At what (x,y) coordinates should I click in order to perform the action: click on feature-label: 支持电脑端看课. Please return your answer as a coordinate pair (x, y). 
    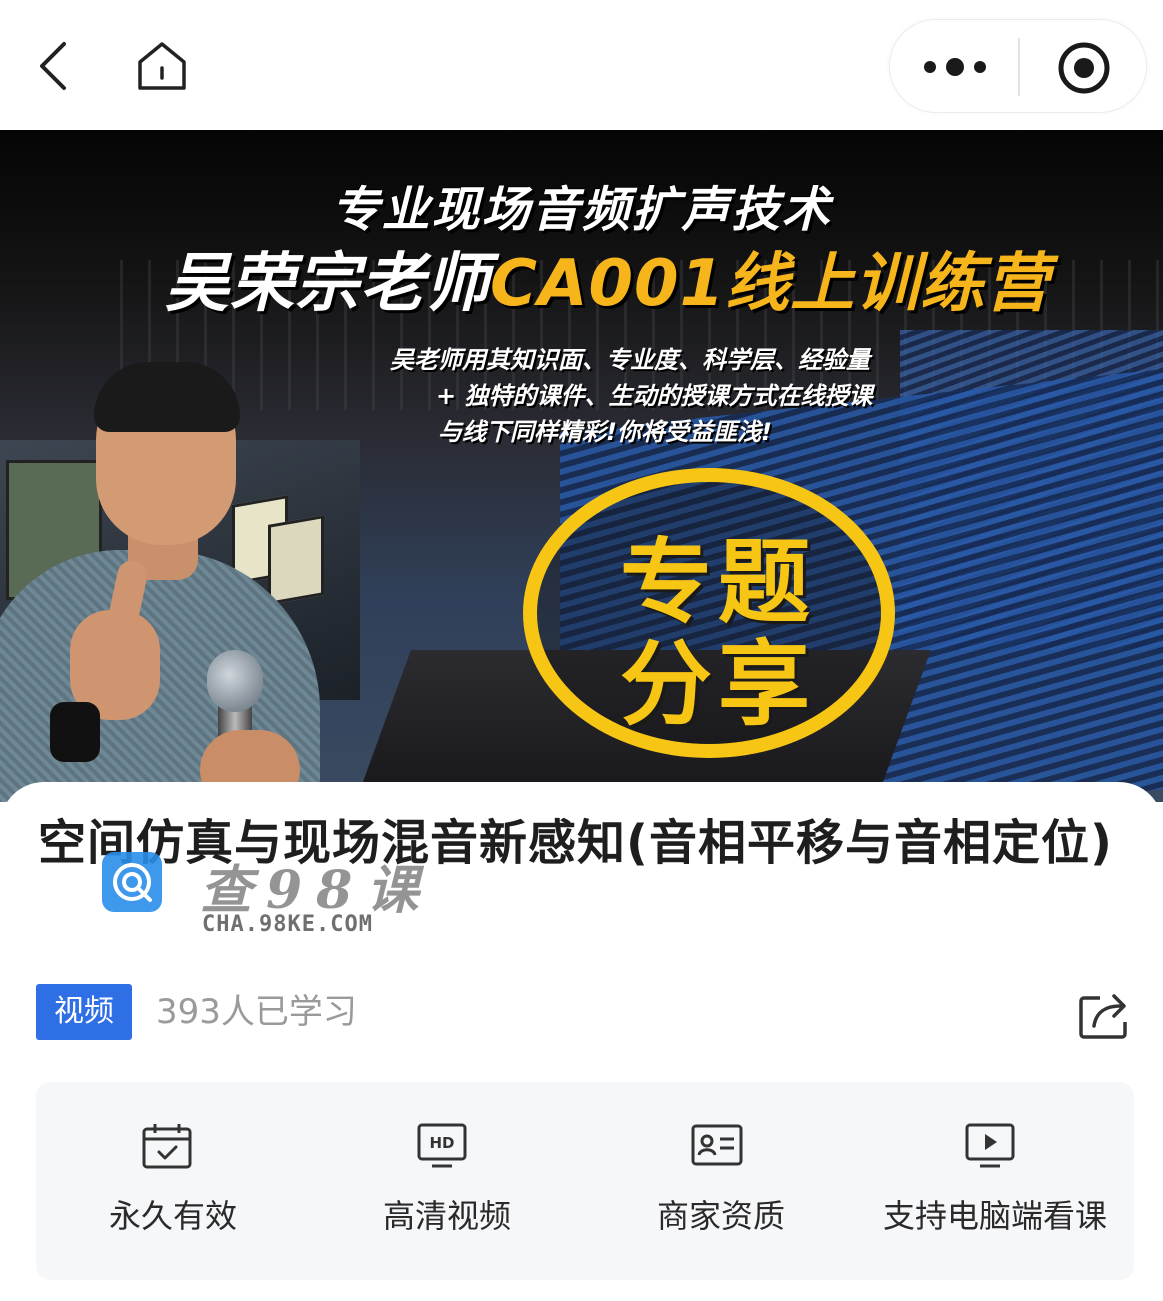
    Looking at the image, I should click on (994, 1216).